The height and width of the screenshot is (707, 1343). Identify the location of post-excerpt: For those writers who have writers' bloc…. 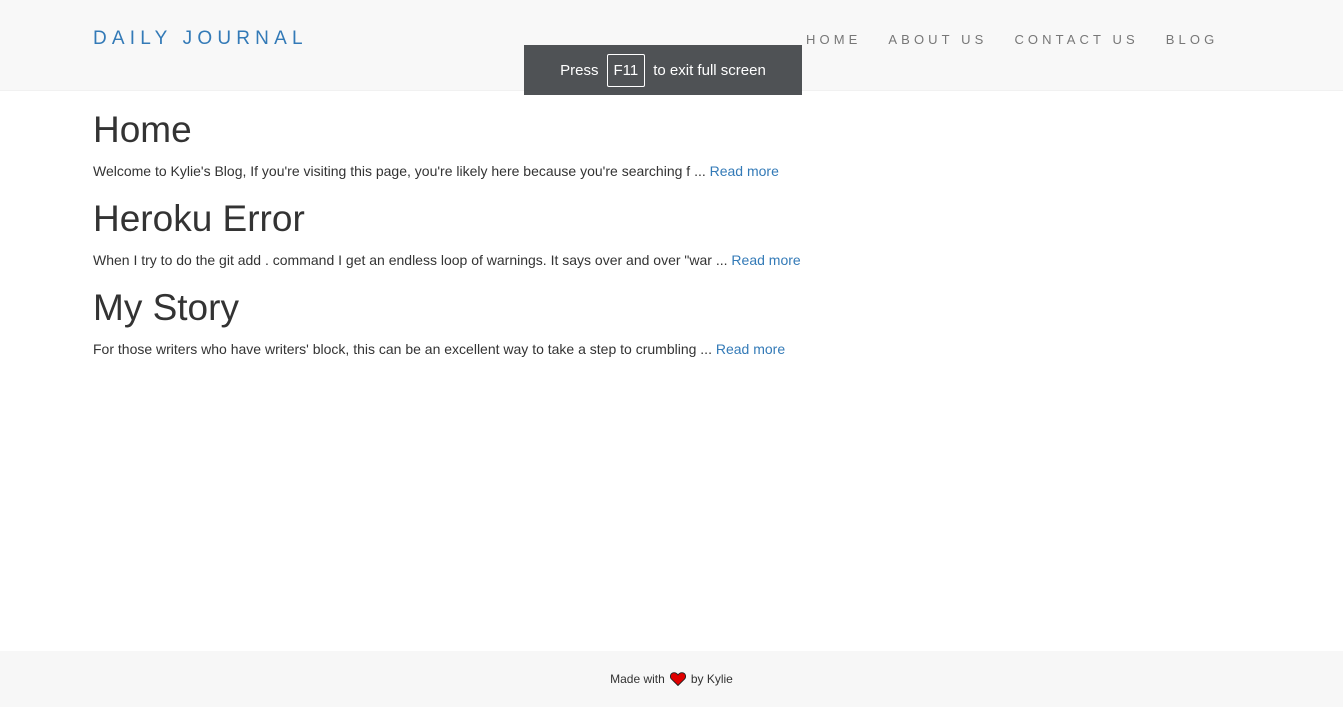
(402, 349).